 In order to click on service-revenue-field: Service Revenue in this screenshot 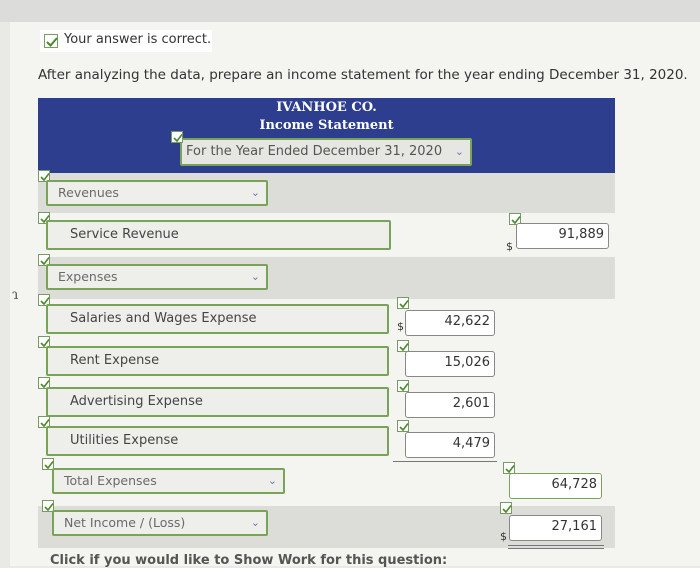, I will do `click(218, 235)`.